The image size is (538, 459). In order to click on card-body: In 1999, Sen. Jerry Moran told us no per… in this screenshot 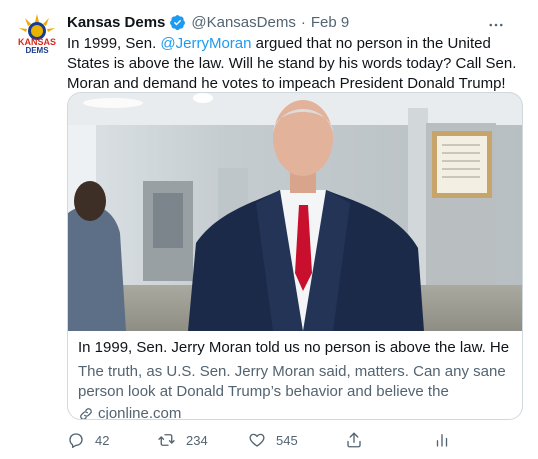, I will do `click(295, 379)`.